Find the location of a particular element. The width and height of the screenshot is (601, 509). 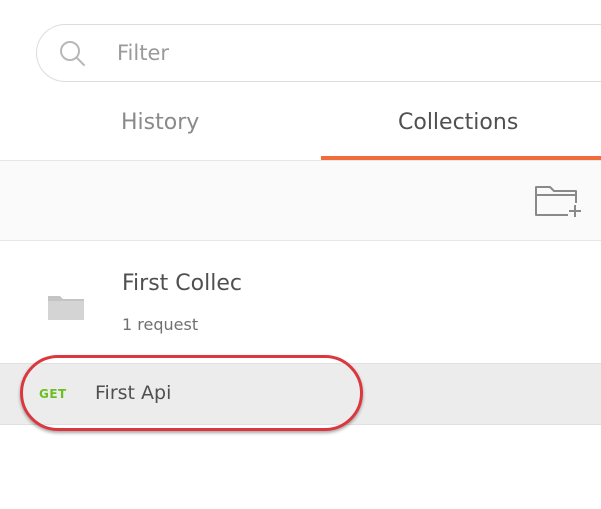

request-name: First Api is located at coordinates (133, 393).